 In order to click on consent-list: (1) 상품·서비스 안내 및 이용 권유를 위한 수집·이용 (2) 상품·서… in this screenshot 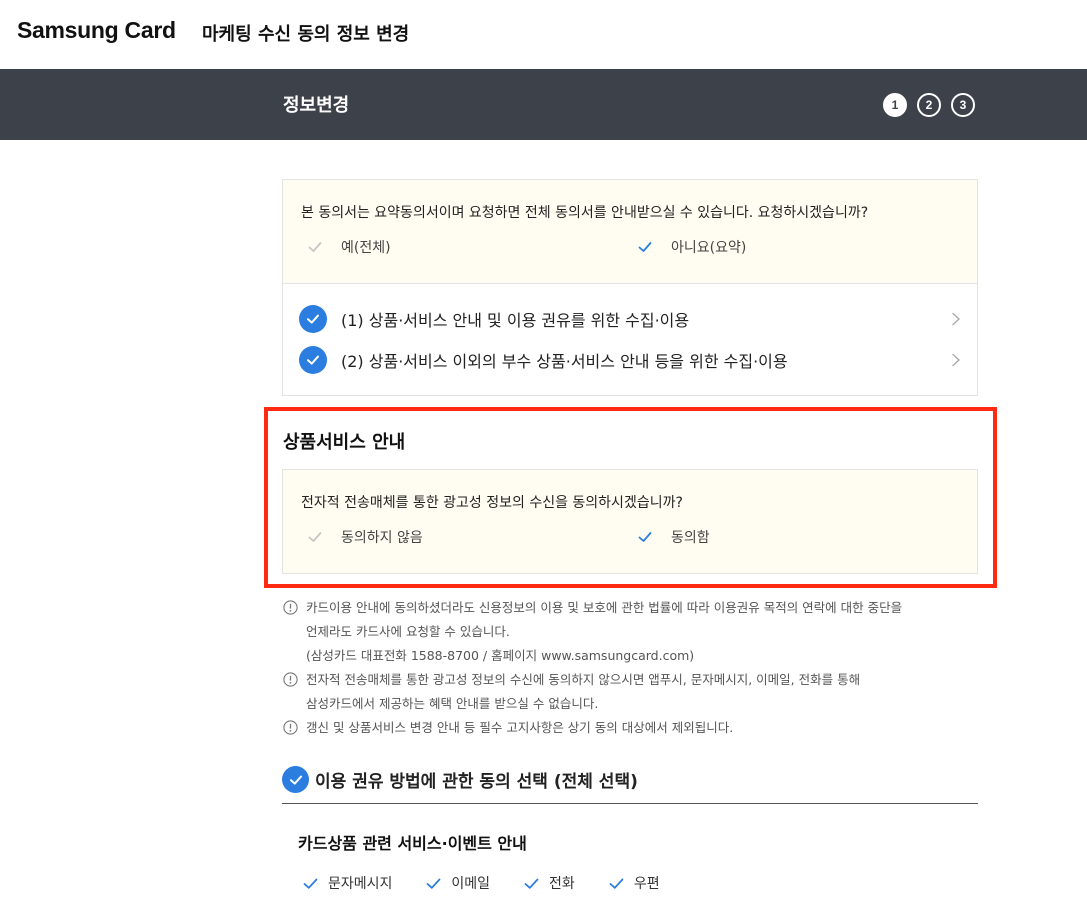, I will do `click(630, 339)`.